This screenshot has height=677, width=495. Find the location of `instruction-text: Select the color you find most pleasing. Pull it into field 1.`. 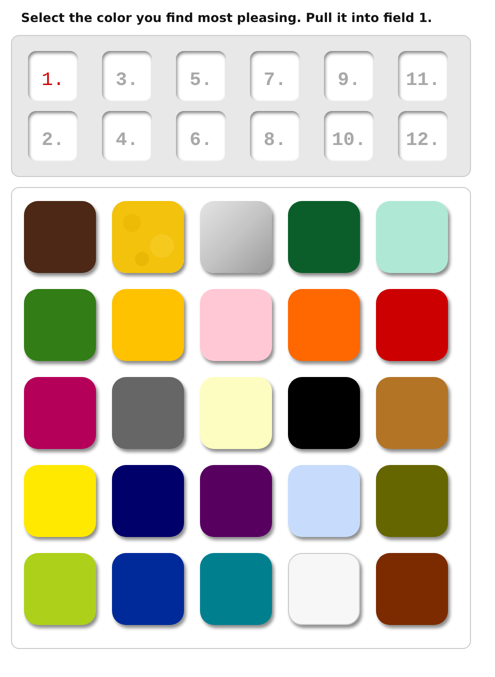

instruction-text: Select the color you find most pleasing. Pull it into field 1. is located at coordinates (227, 17).